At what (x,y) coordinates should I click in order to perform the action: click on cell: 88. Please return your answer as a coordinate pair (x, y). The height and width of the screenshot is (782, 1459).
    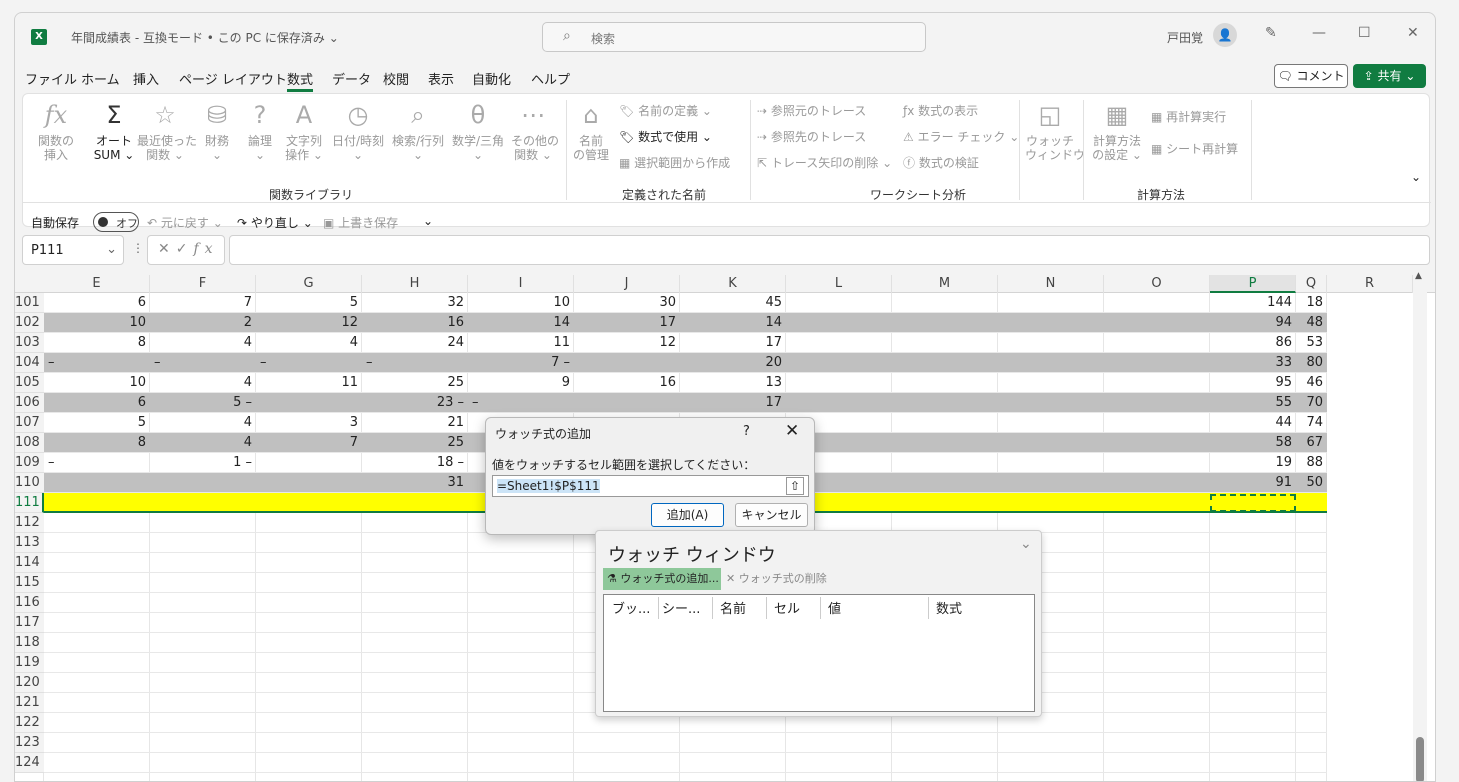
    Looking at the image, I should click on (1311, 463).